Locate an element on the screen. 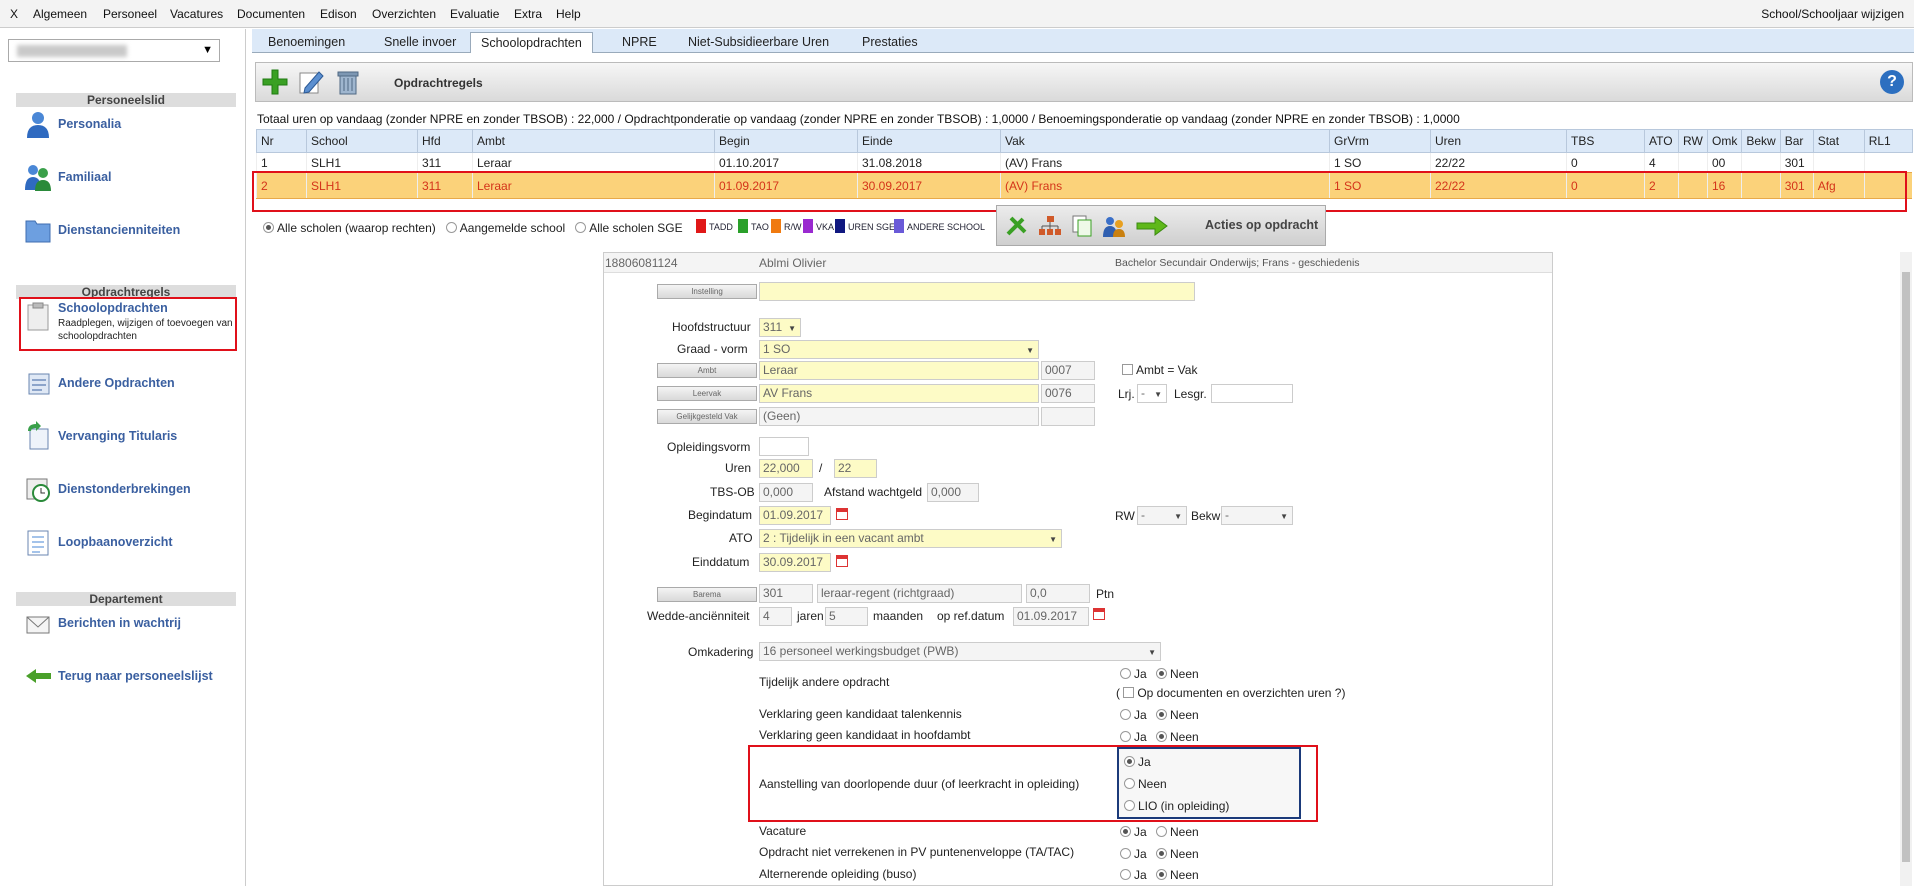 This screenshot has height=886, width=1914. filter-option-sge: Alle scholen SGE is located at coordinates (629, 228).